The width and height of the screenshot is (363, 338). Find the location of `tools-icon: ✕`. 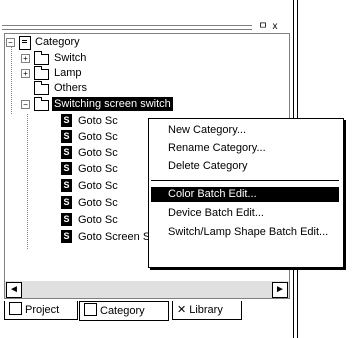

tools-icon: ✕ is located at coordinates (182, 310).